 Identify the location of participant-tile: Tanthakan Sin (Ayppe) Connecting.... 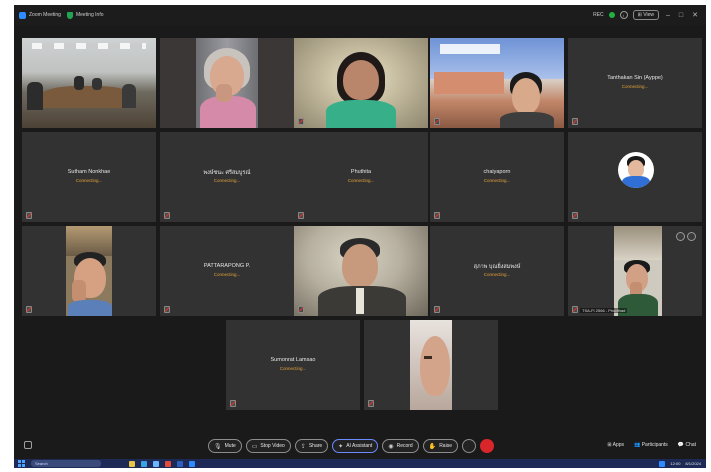
(635, 83).